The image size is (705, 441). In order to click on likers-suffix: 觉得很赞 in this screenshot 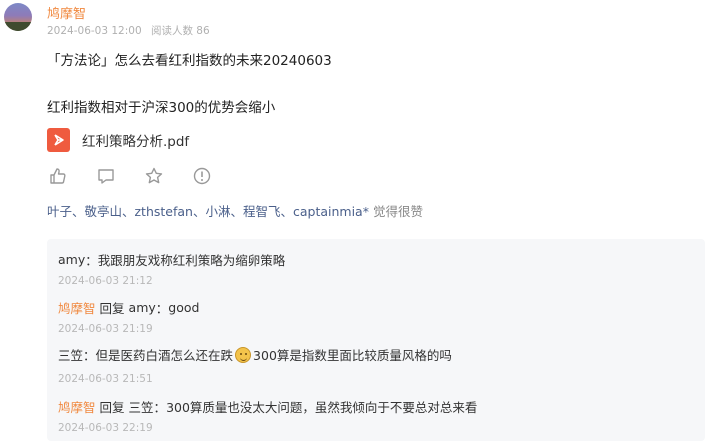, I will do `click(395, 211)`.